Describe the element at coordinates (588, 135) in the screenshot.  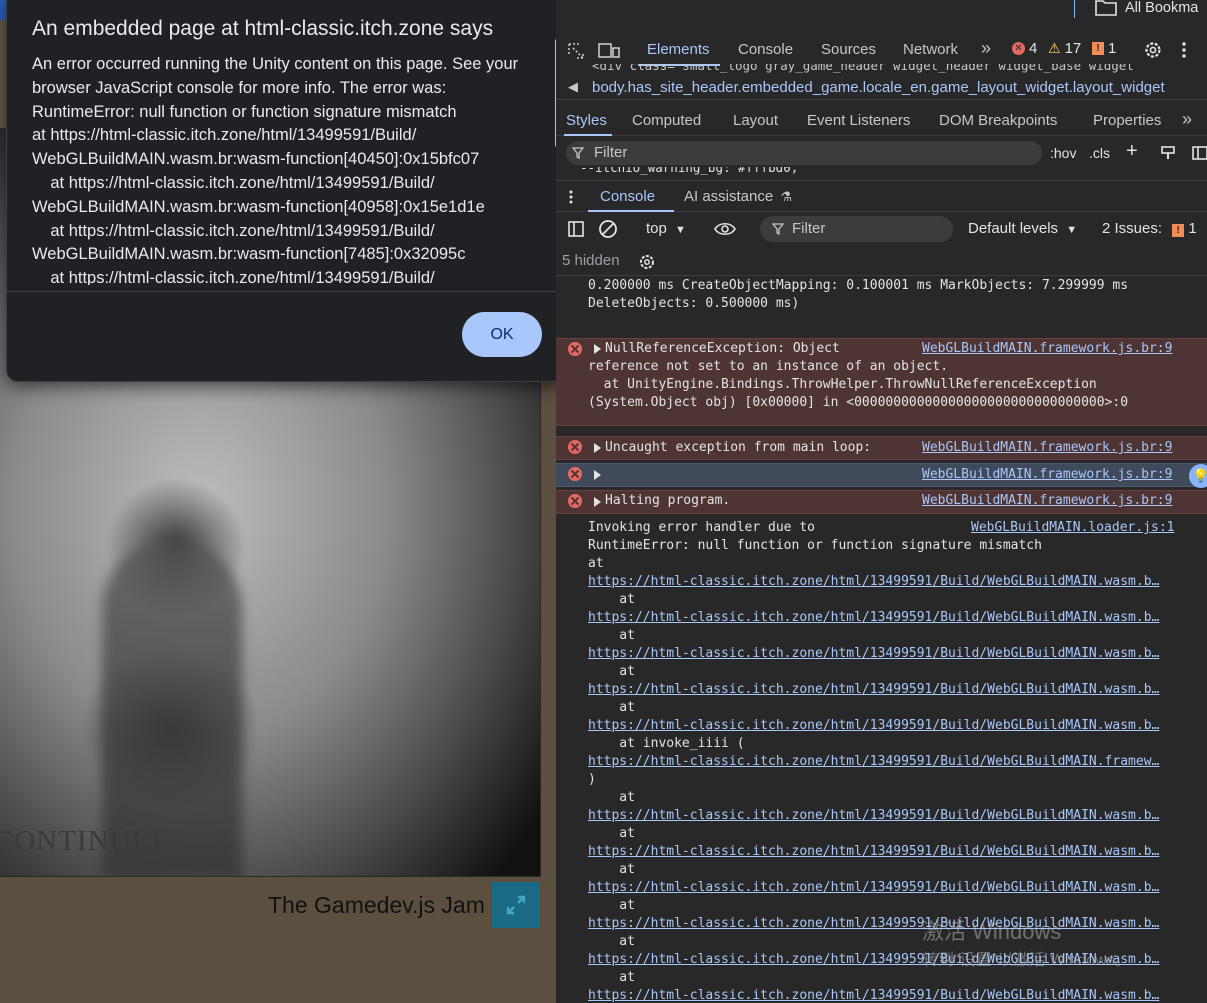
I see `styles-tab-indicator` at that location.